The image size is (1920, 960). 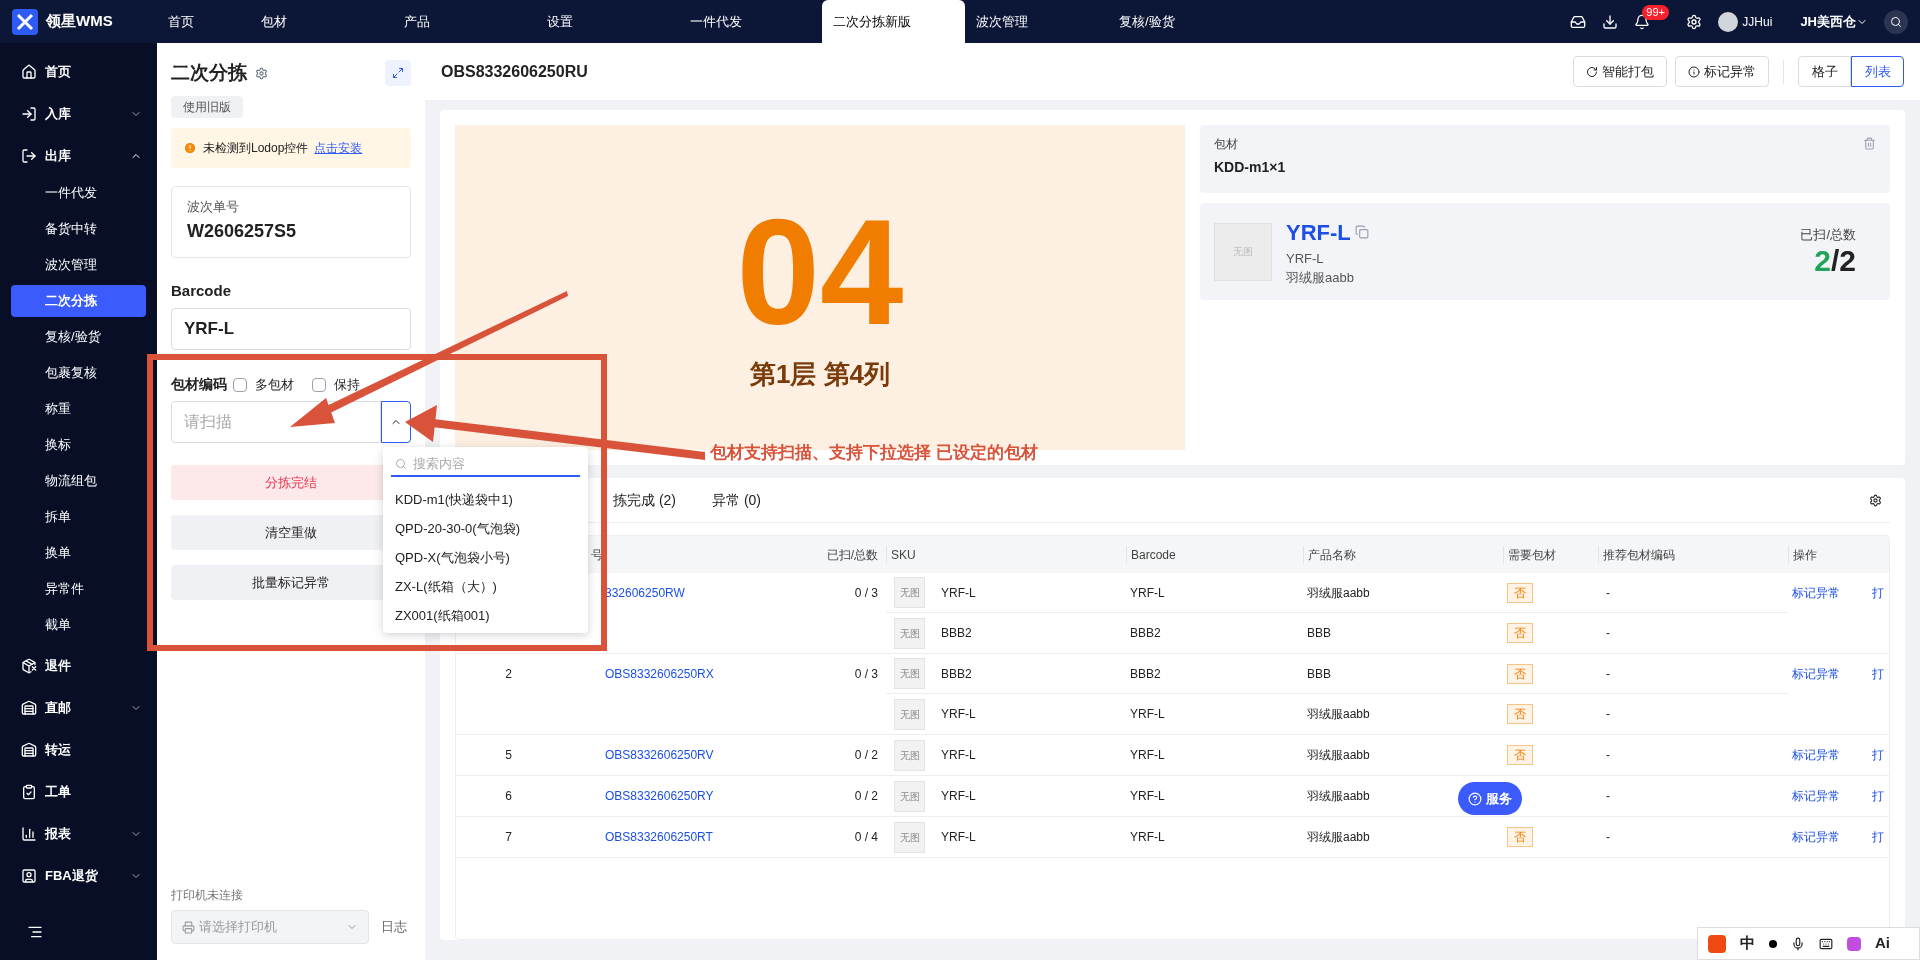 I want to click on package-icon, so click(x=29, y=666).